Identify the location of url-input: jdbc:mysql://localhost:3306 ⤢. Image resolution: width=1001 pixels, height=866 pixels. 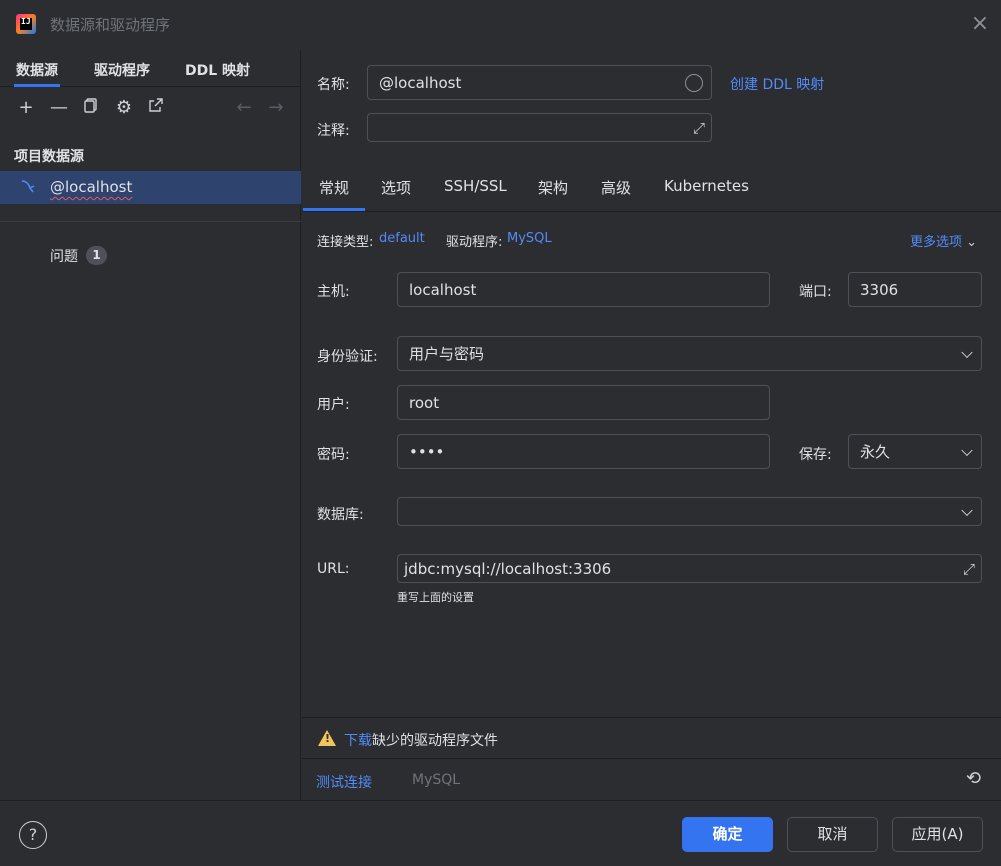
(689, 568).